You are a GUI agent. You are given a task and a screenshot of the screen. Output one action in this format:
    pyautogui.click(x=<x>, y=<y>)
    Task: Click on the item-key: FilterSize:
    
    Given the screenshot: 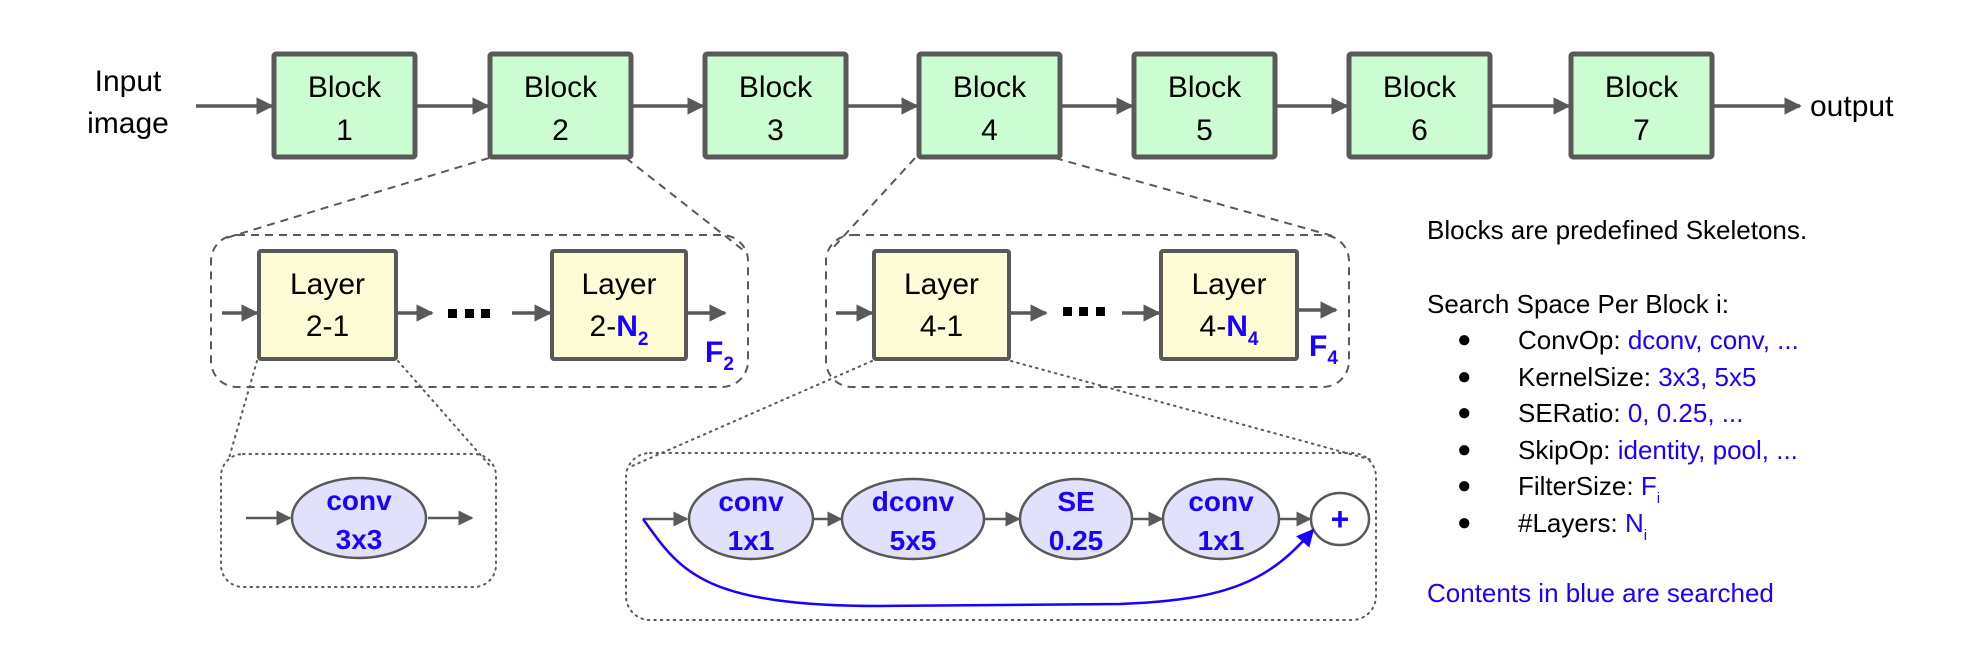 What is the action you would take?
    pyautogui.click(x=1579, y=486)
    